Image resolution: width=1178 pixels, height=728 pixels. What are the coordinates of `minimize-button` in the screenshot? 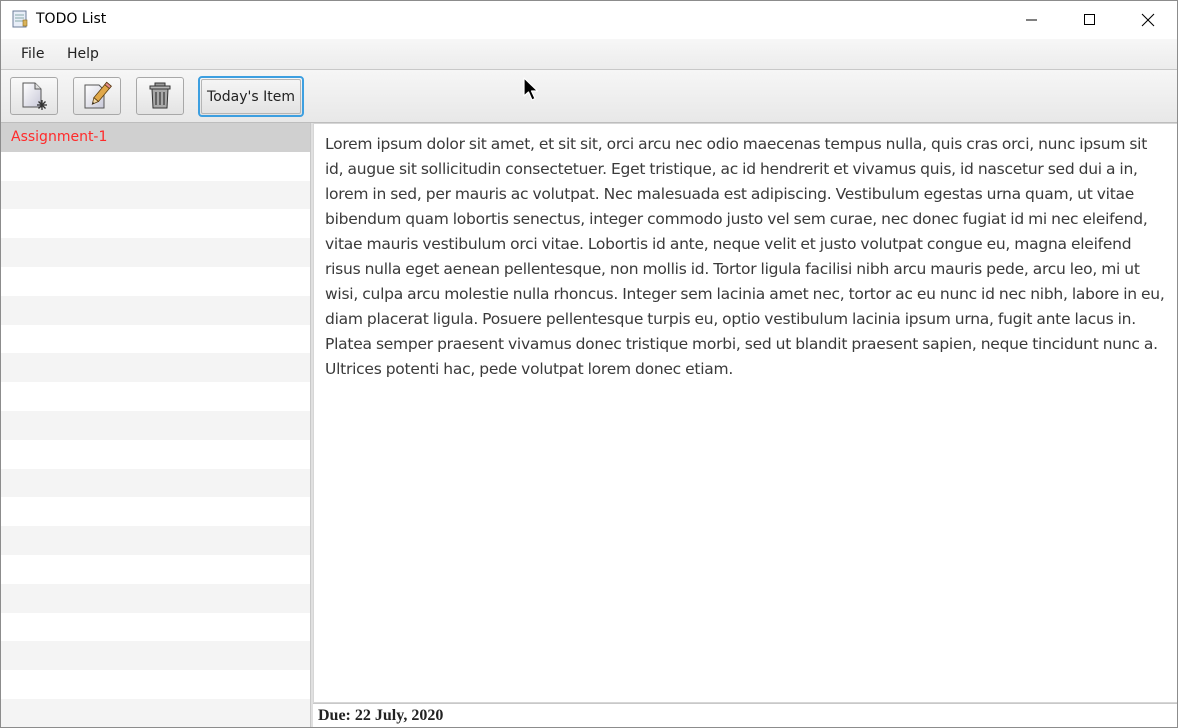 It's located at (1032, 20).